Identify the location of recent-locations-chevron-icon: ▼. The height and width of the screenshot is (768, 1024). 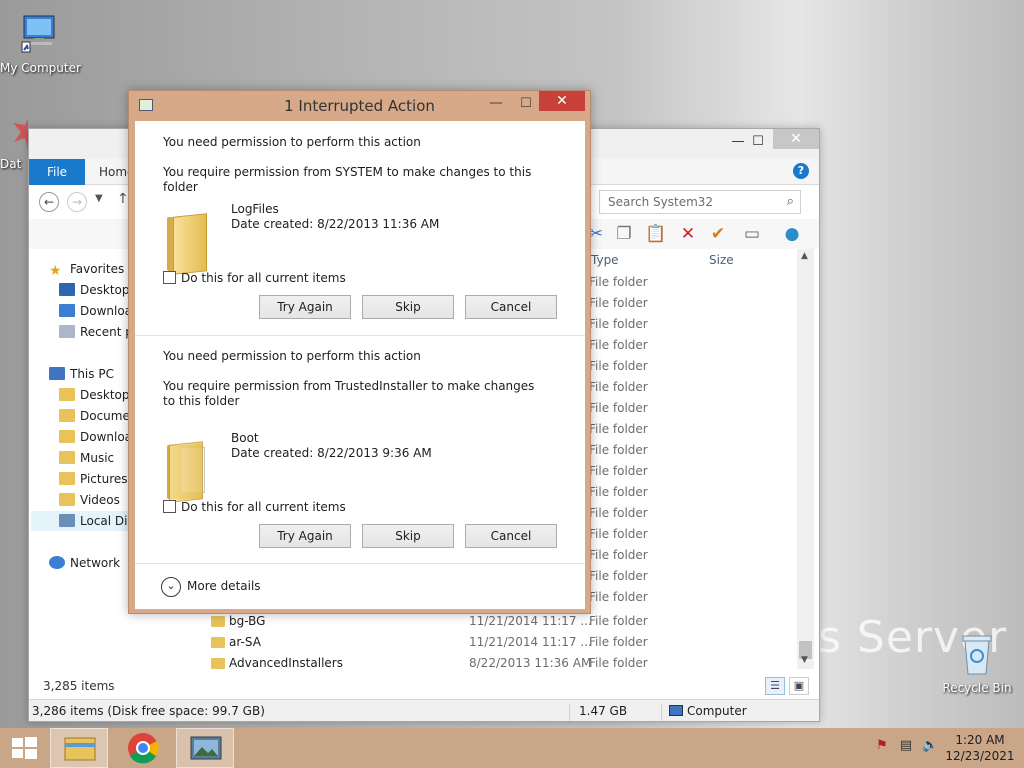
(99, 198).